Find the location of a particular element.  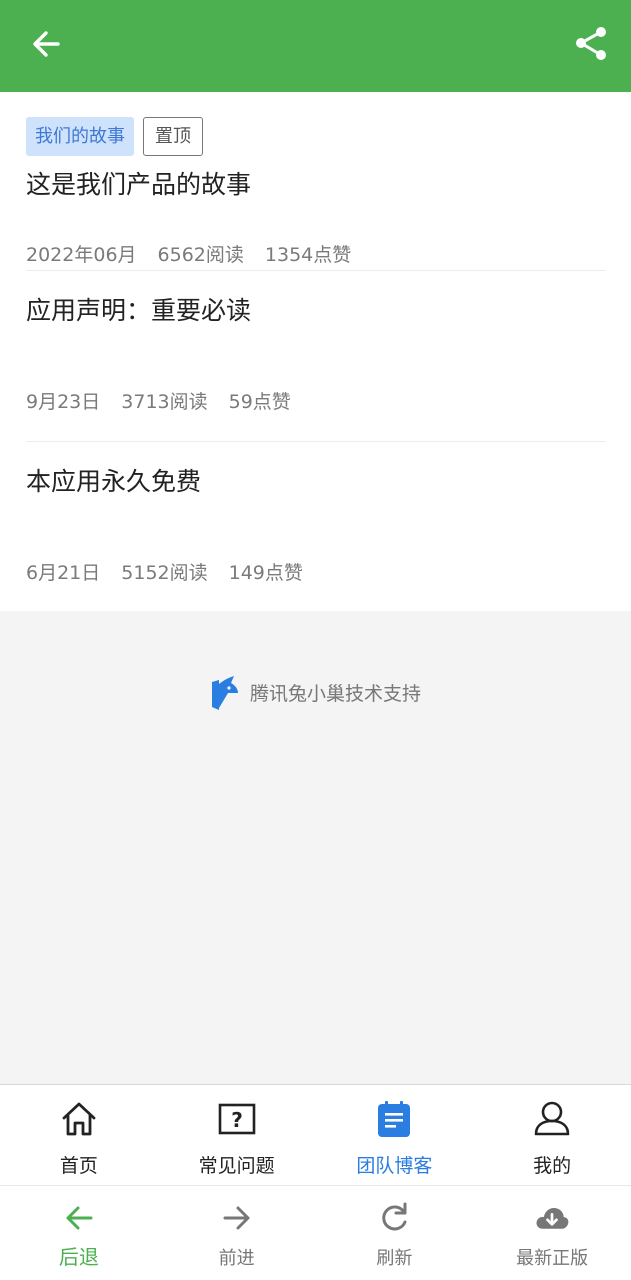

app-header is located at coordinates (315, 46).